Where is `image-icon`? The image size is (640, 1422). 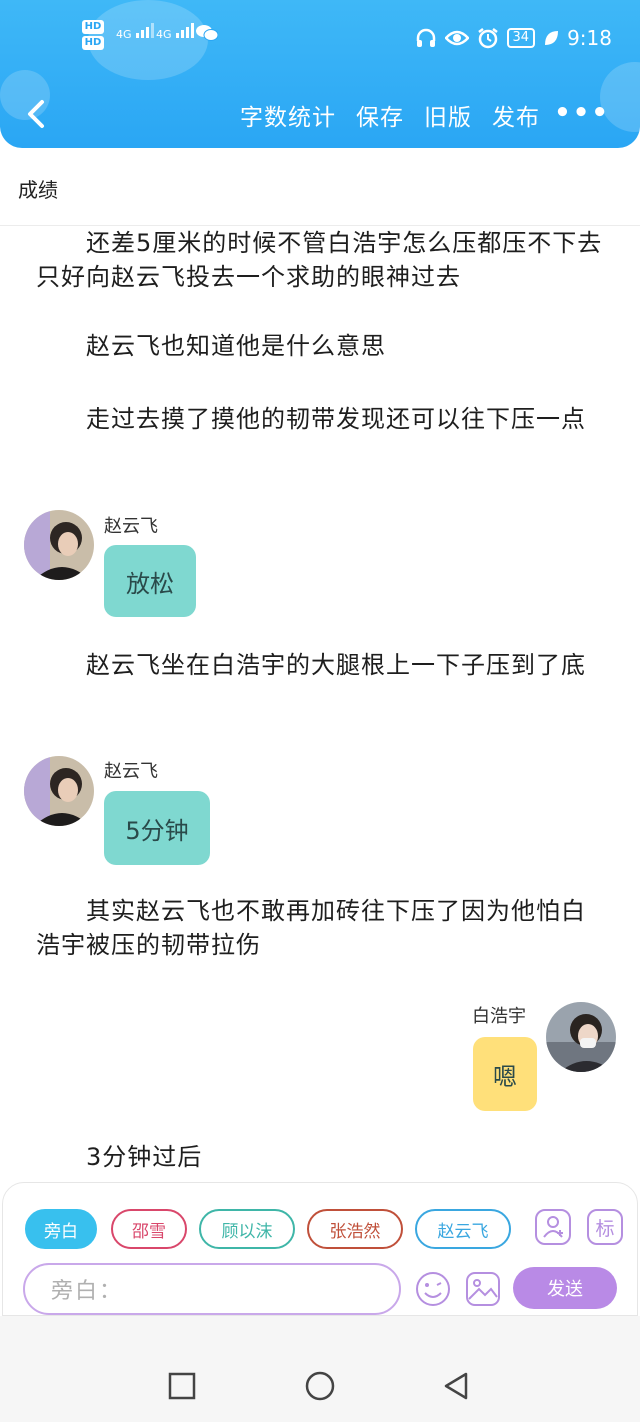 image-icon is located at coordinates (483, 1289).